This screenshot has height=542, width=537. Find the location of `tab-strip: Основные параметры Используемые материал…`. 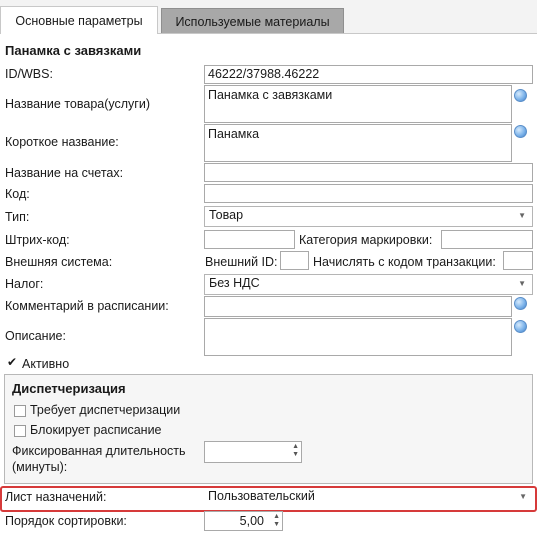

tab-strip: Основные параметры Используемые материал… is located at coordinates (268, 17).